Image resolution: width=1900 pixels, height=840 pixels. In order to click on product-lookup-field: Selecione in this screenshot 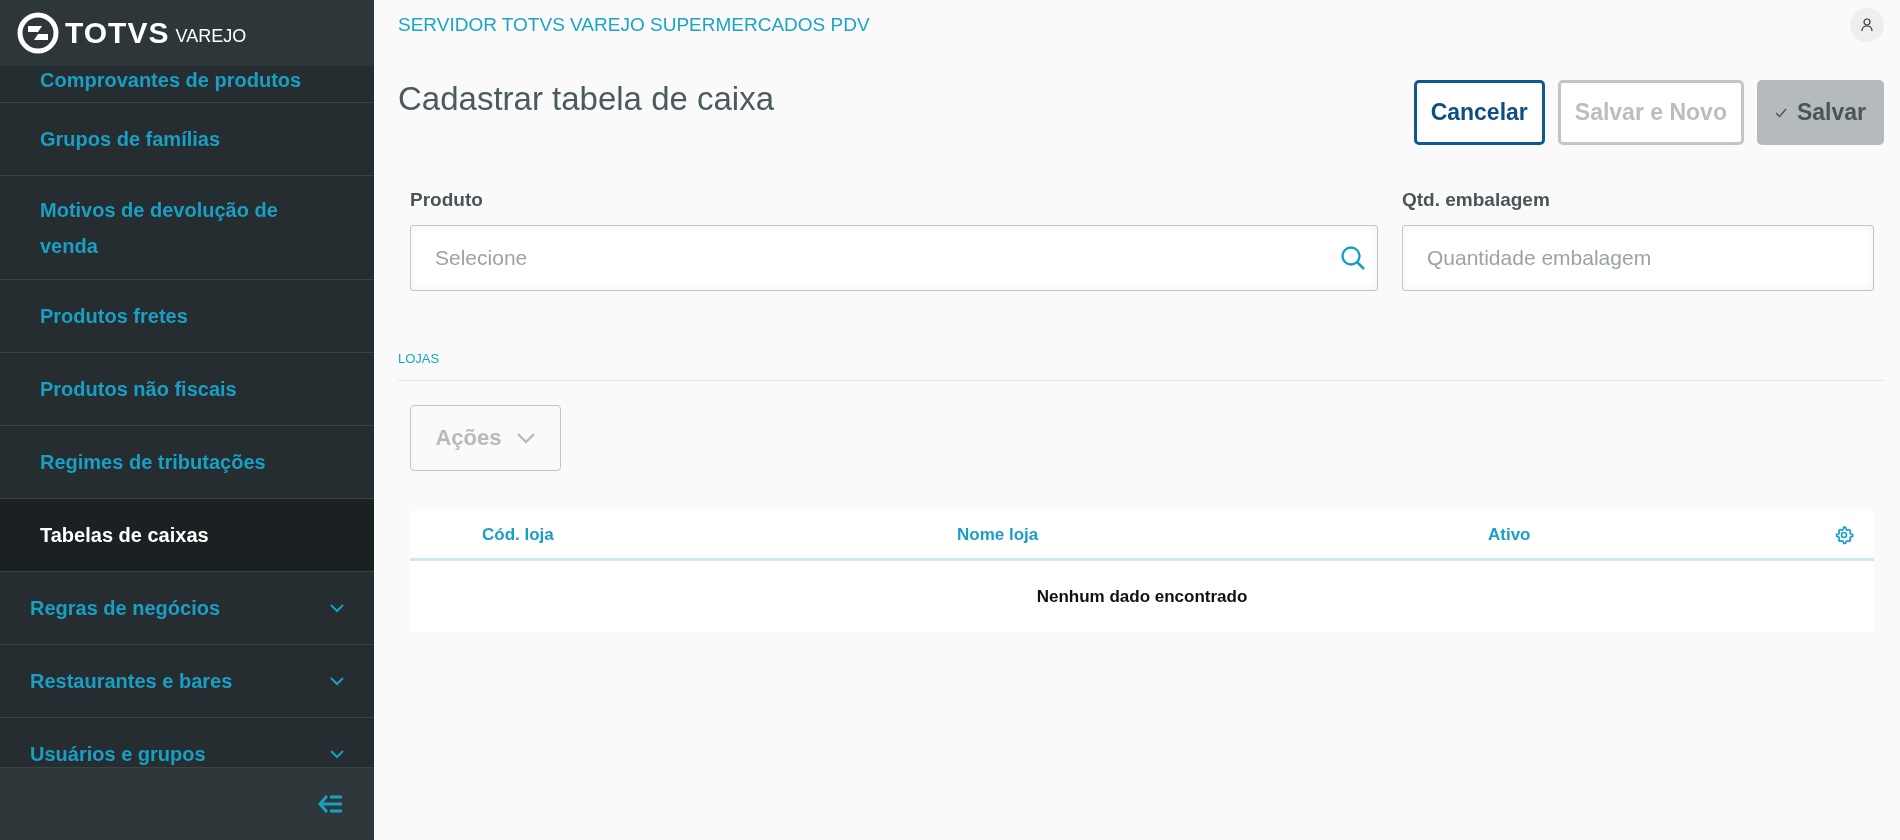, I will do `click(894, 258)`.